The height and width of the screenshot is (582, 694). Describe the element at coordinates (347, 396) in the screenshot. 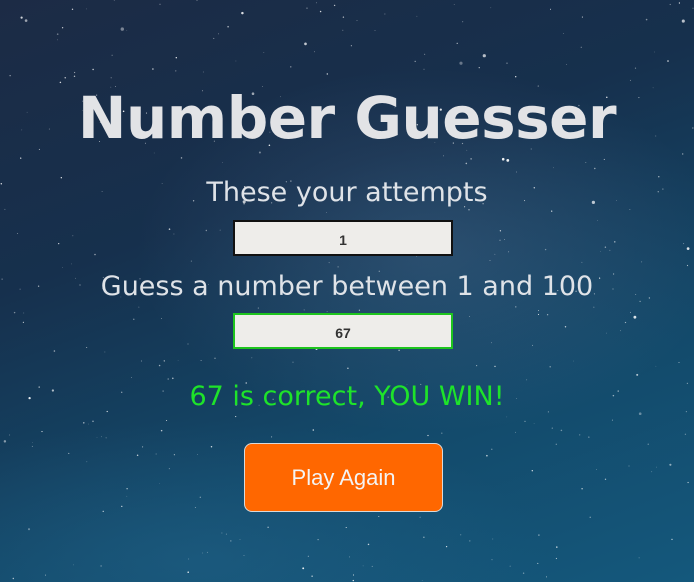

I see `result-message: 67 is correct, YOU WIN!` at that location.